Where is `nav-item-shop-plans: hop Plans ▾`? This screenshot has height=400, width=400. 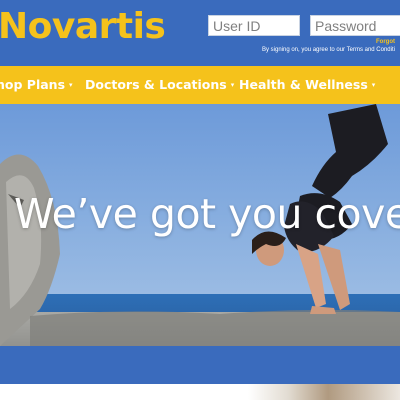 nav-item-shop-plans: hop Plans ▾ is located at coordinates (36, 84).